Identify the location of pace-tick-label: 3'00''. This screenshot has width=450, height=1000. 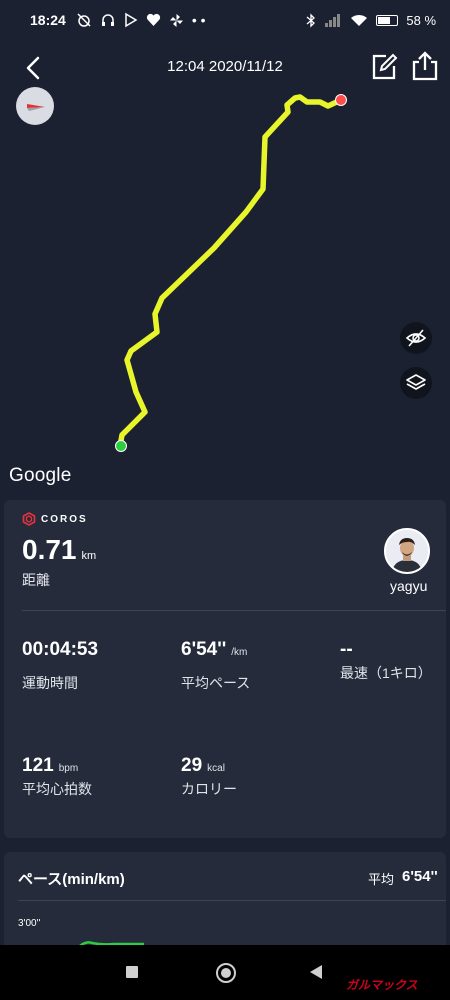
(29, 923).